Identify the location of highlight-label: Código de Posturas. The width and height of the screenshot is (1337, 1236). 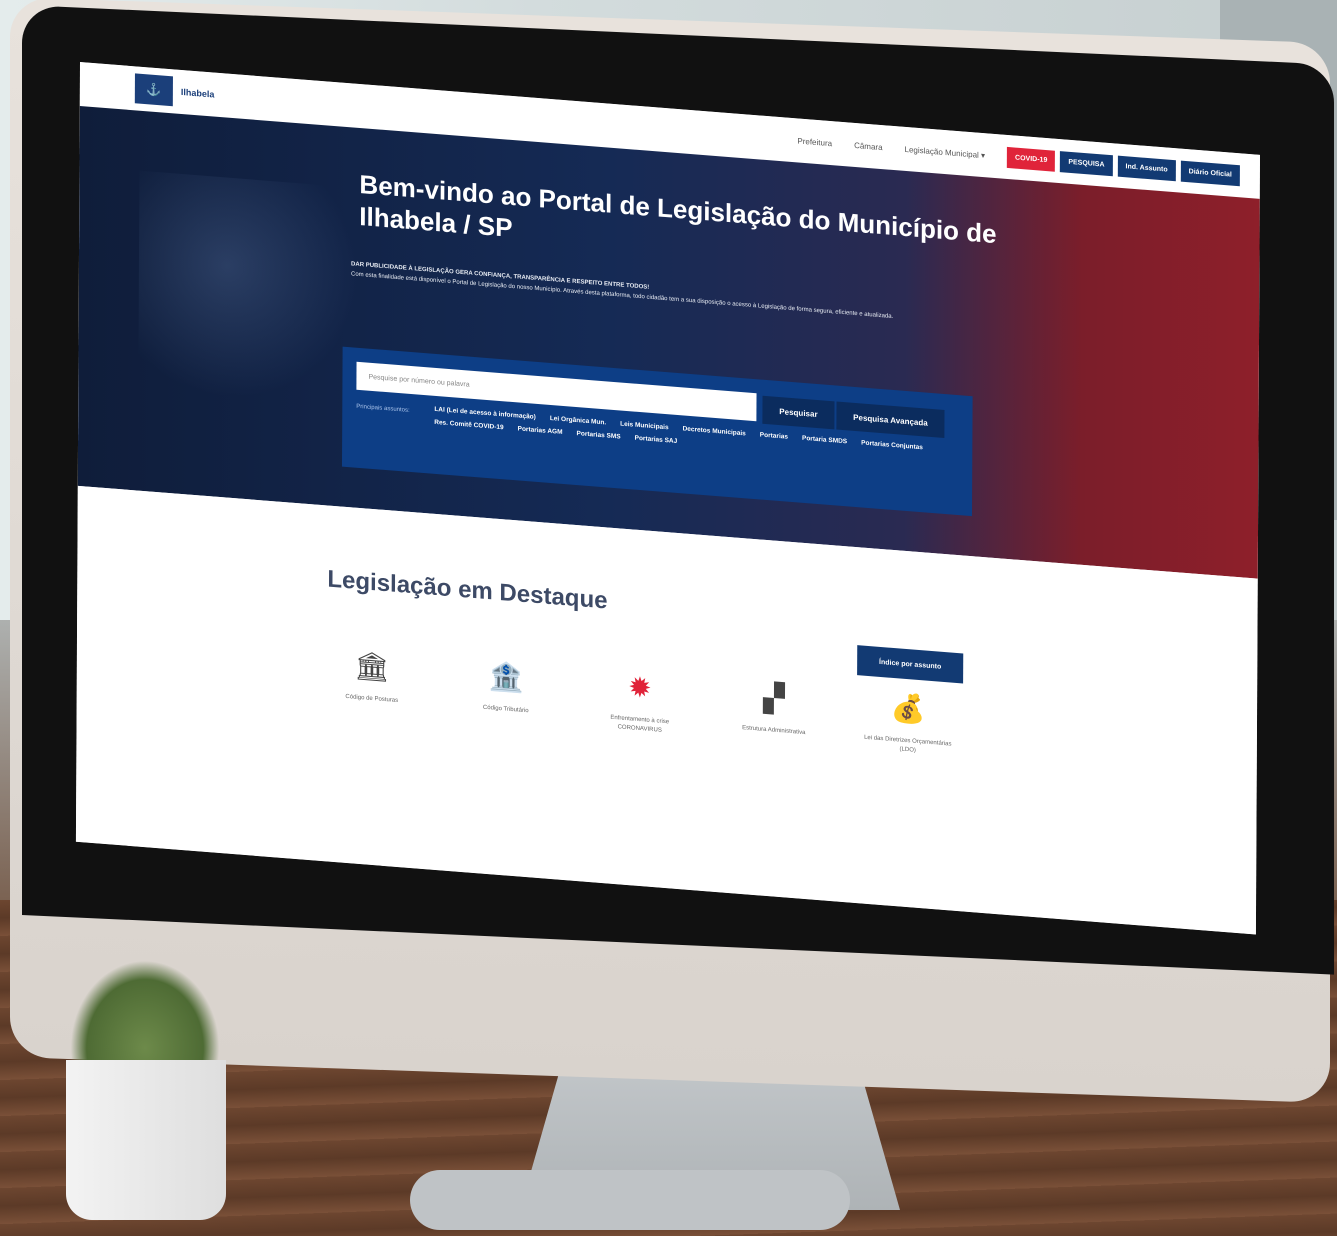
(372, 699).